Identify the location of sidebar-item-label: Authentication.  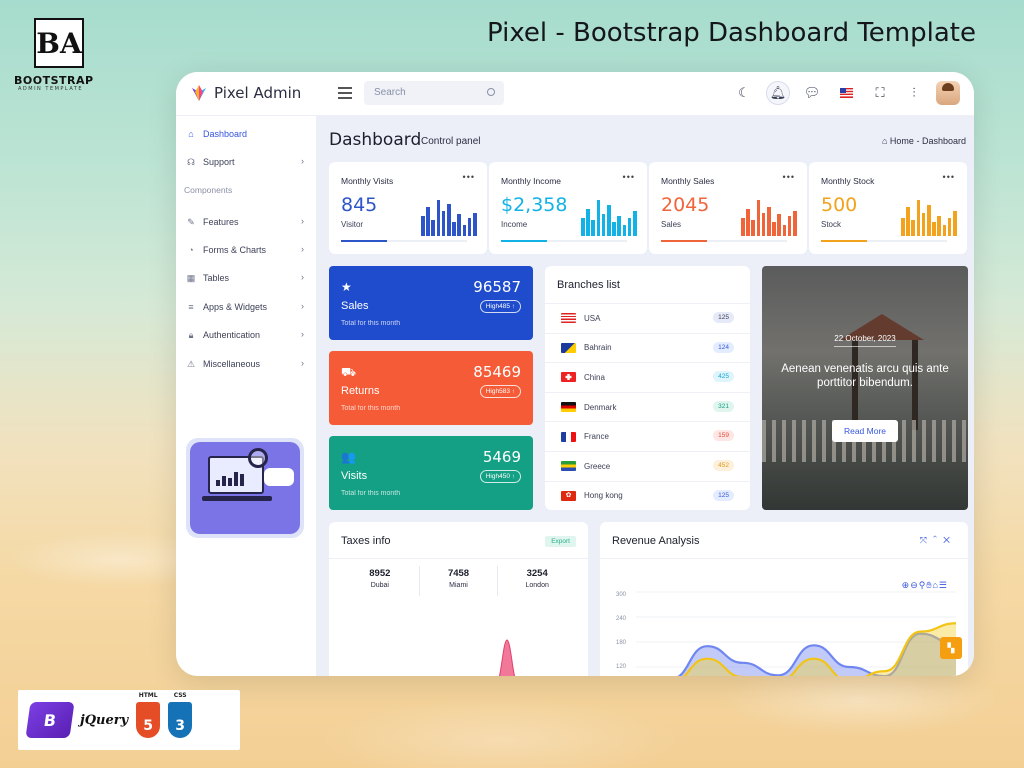
(232, 335).